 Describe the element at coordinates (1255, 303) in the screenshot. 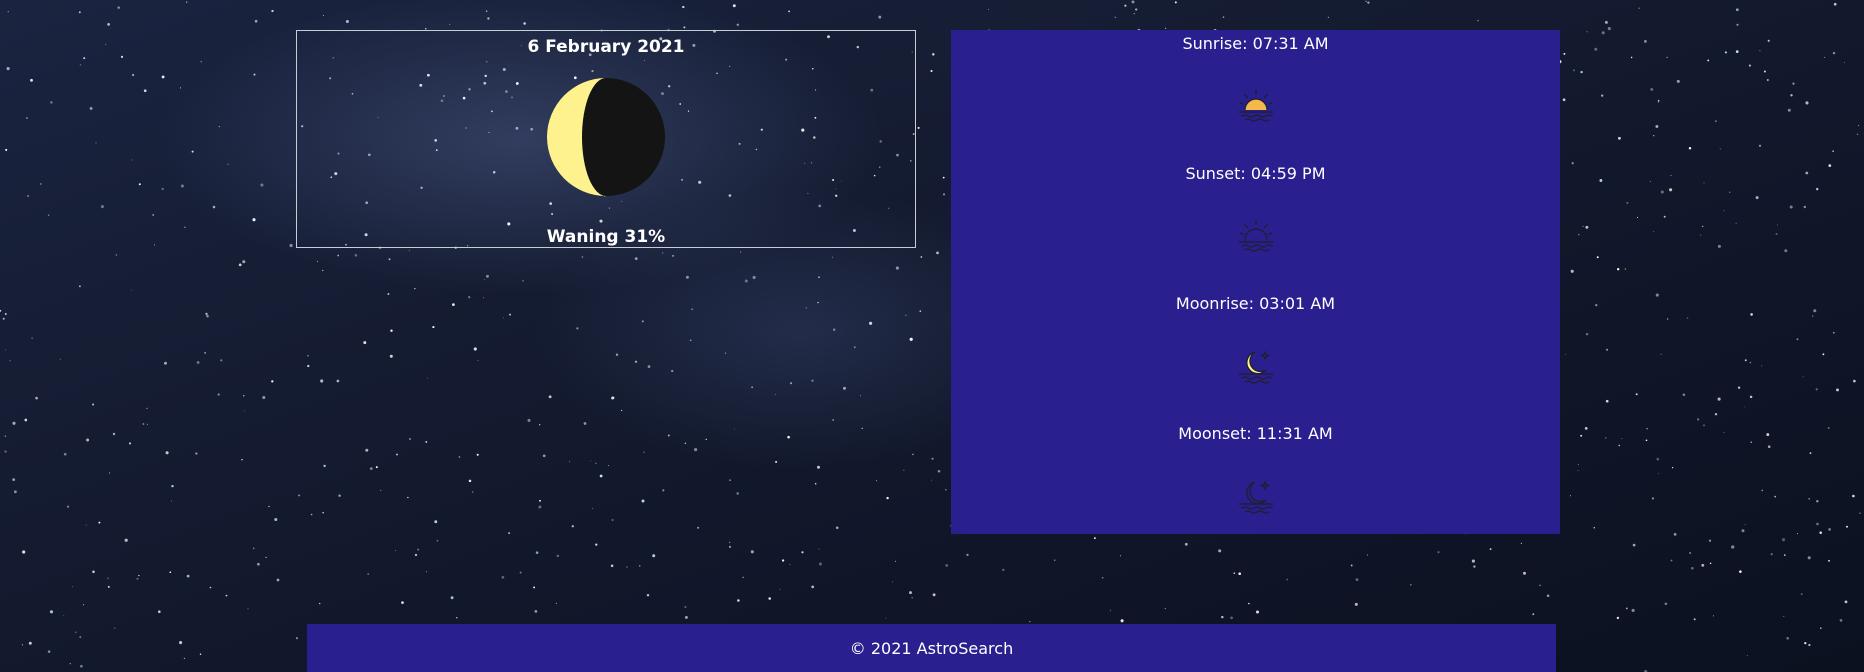

I see `moonrise-label: Moonrise: 03:01 AM` at that location.